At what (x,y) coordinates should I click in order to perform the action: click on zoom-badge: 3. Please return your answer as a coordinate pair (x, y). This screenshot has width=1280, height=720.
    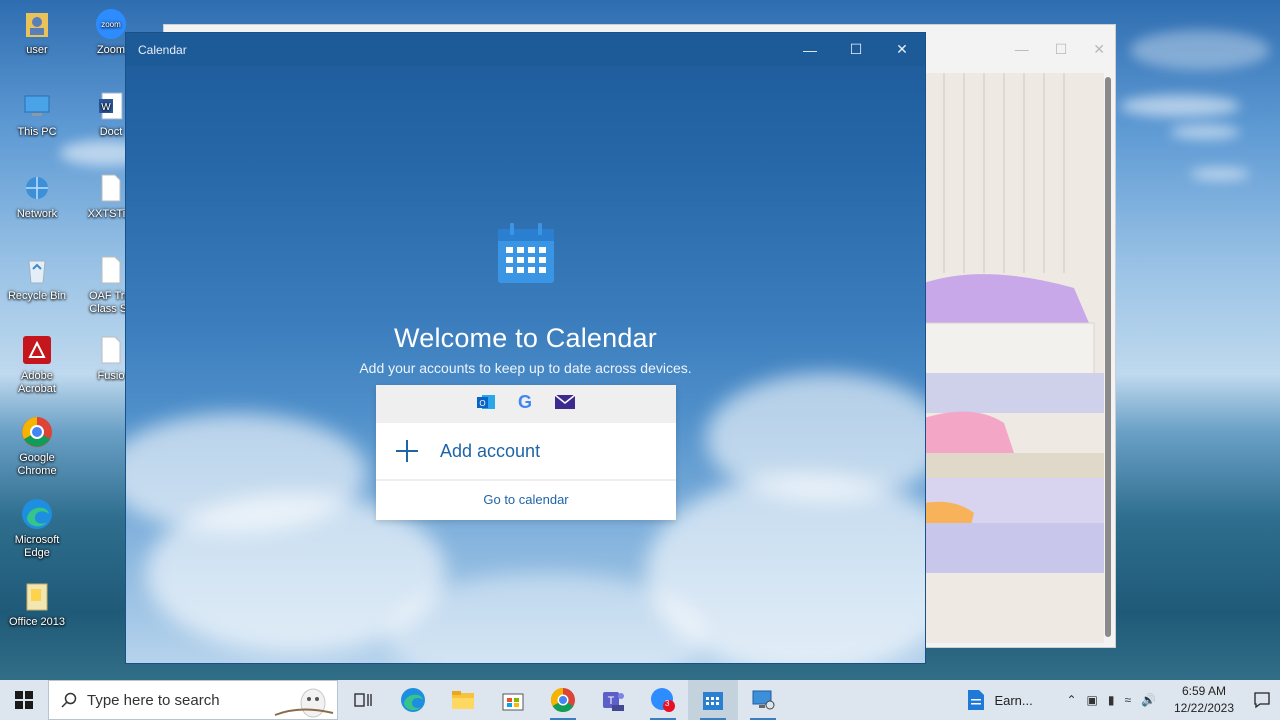
    Looking at the image, I should click on (667, 703).